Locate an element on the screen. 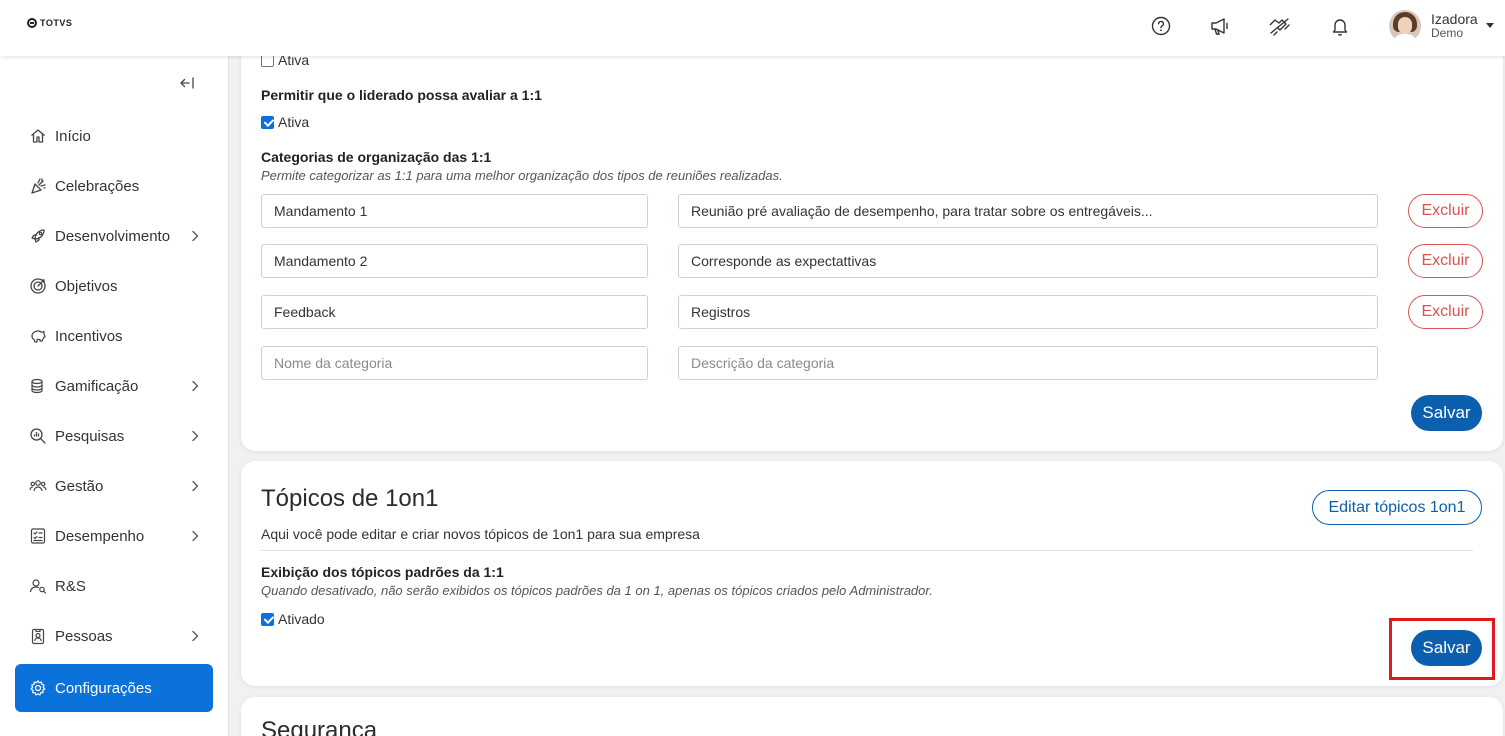  totvs-logo: TOTVS is located at coordinates (49, 23).